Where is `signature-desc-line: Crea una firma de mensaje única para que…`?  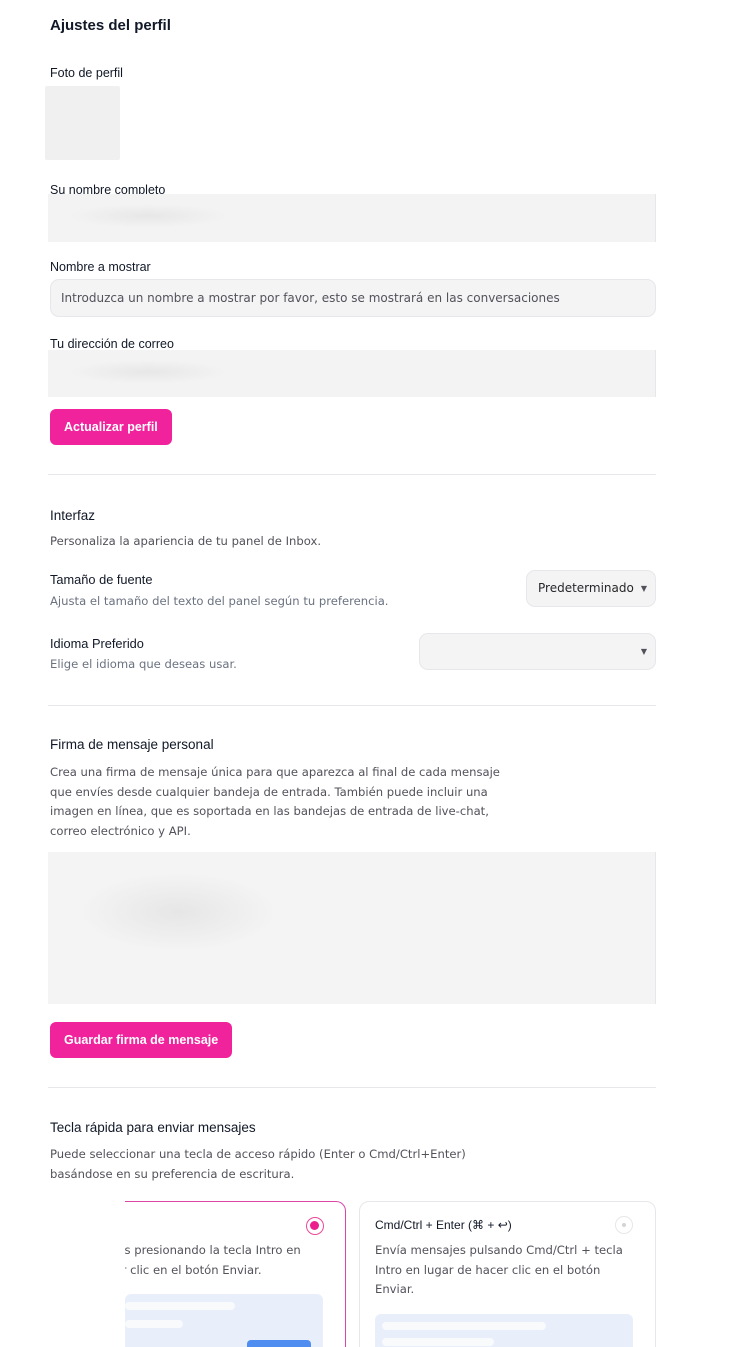
signature-desc-line: Crea una firma de mensaje única para que… is located at coordinates (275, 772).